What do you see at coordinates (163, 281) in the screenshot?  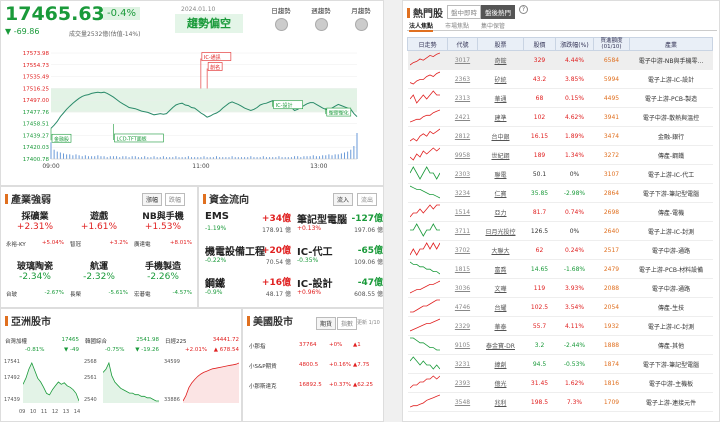 I see `industry-cell: 手機製造 -2.26% 宏碁電 -4.57%` at bounding box center [163, 281].